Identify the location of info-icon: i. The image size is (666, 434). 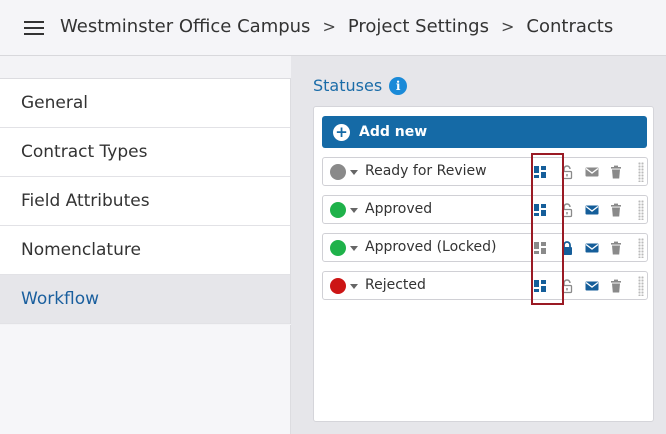
(398, 85).